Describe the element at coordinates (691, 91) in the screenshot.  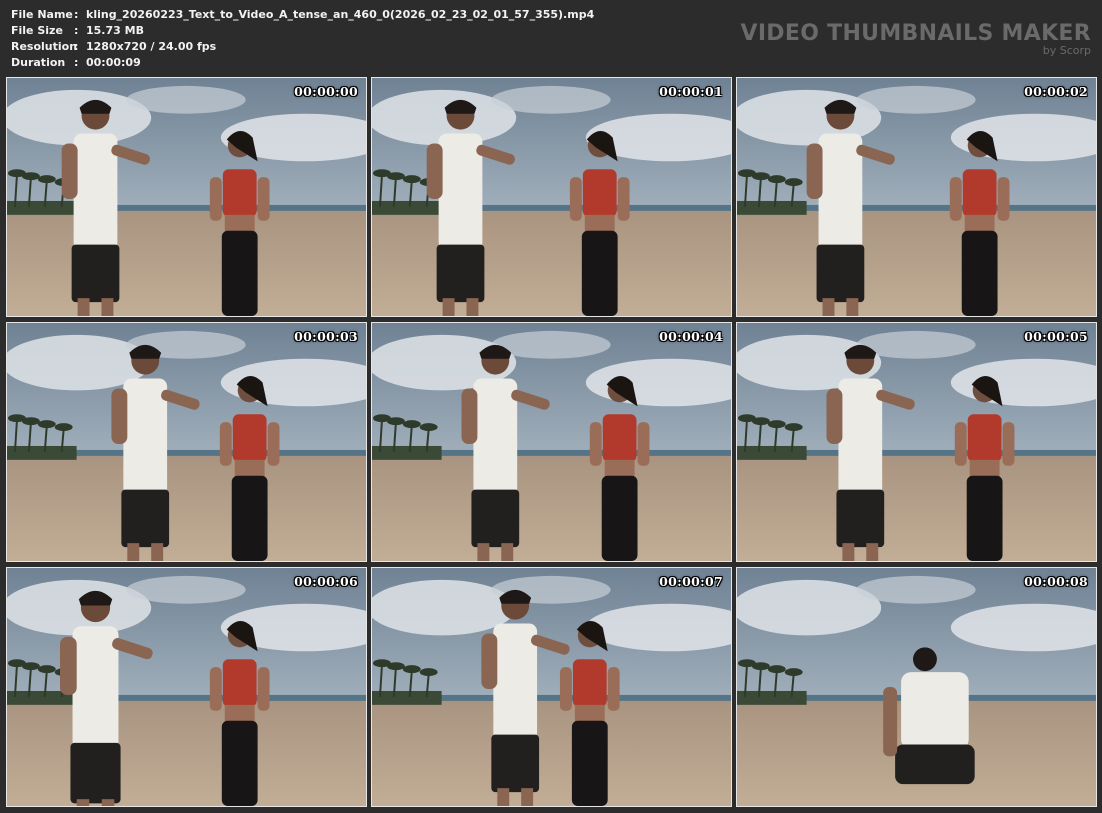
I see `timecode-label: 00:00:01` at that location.